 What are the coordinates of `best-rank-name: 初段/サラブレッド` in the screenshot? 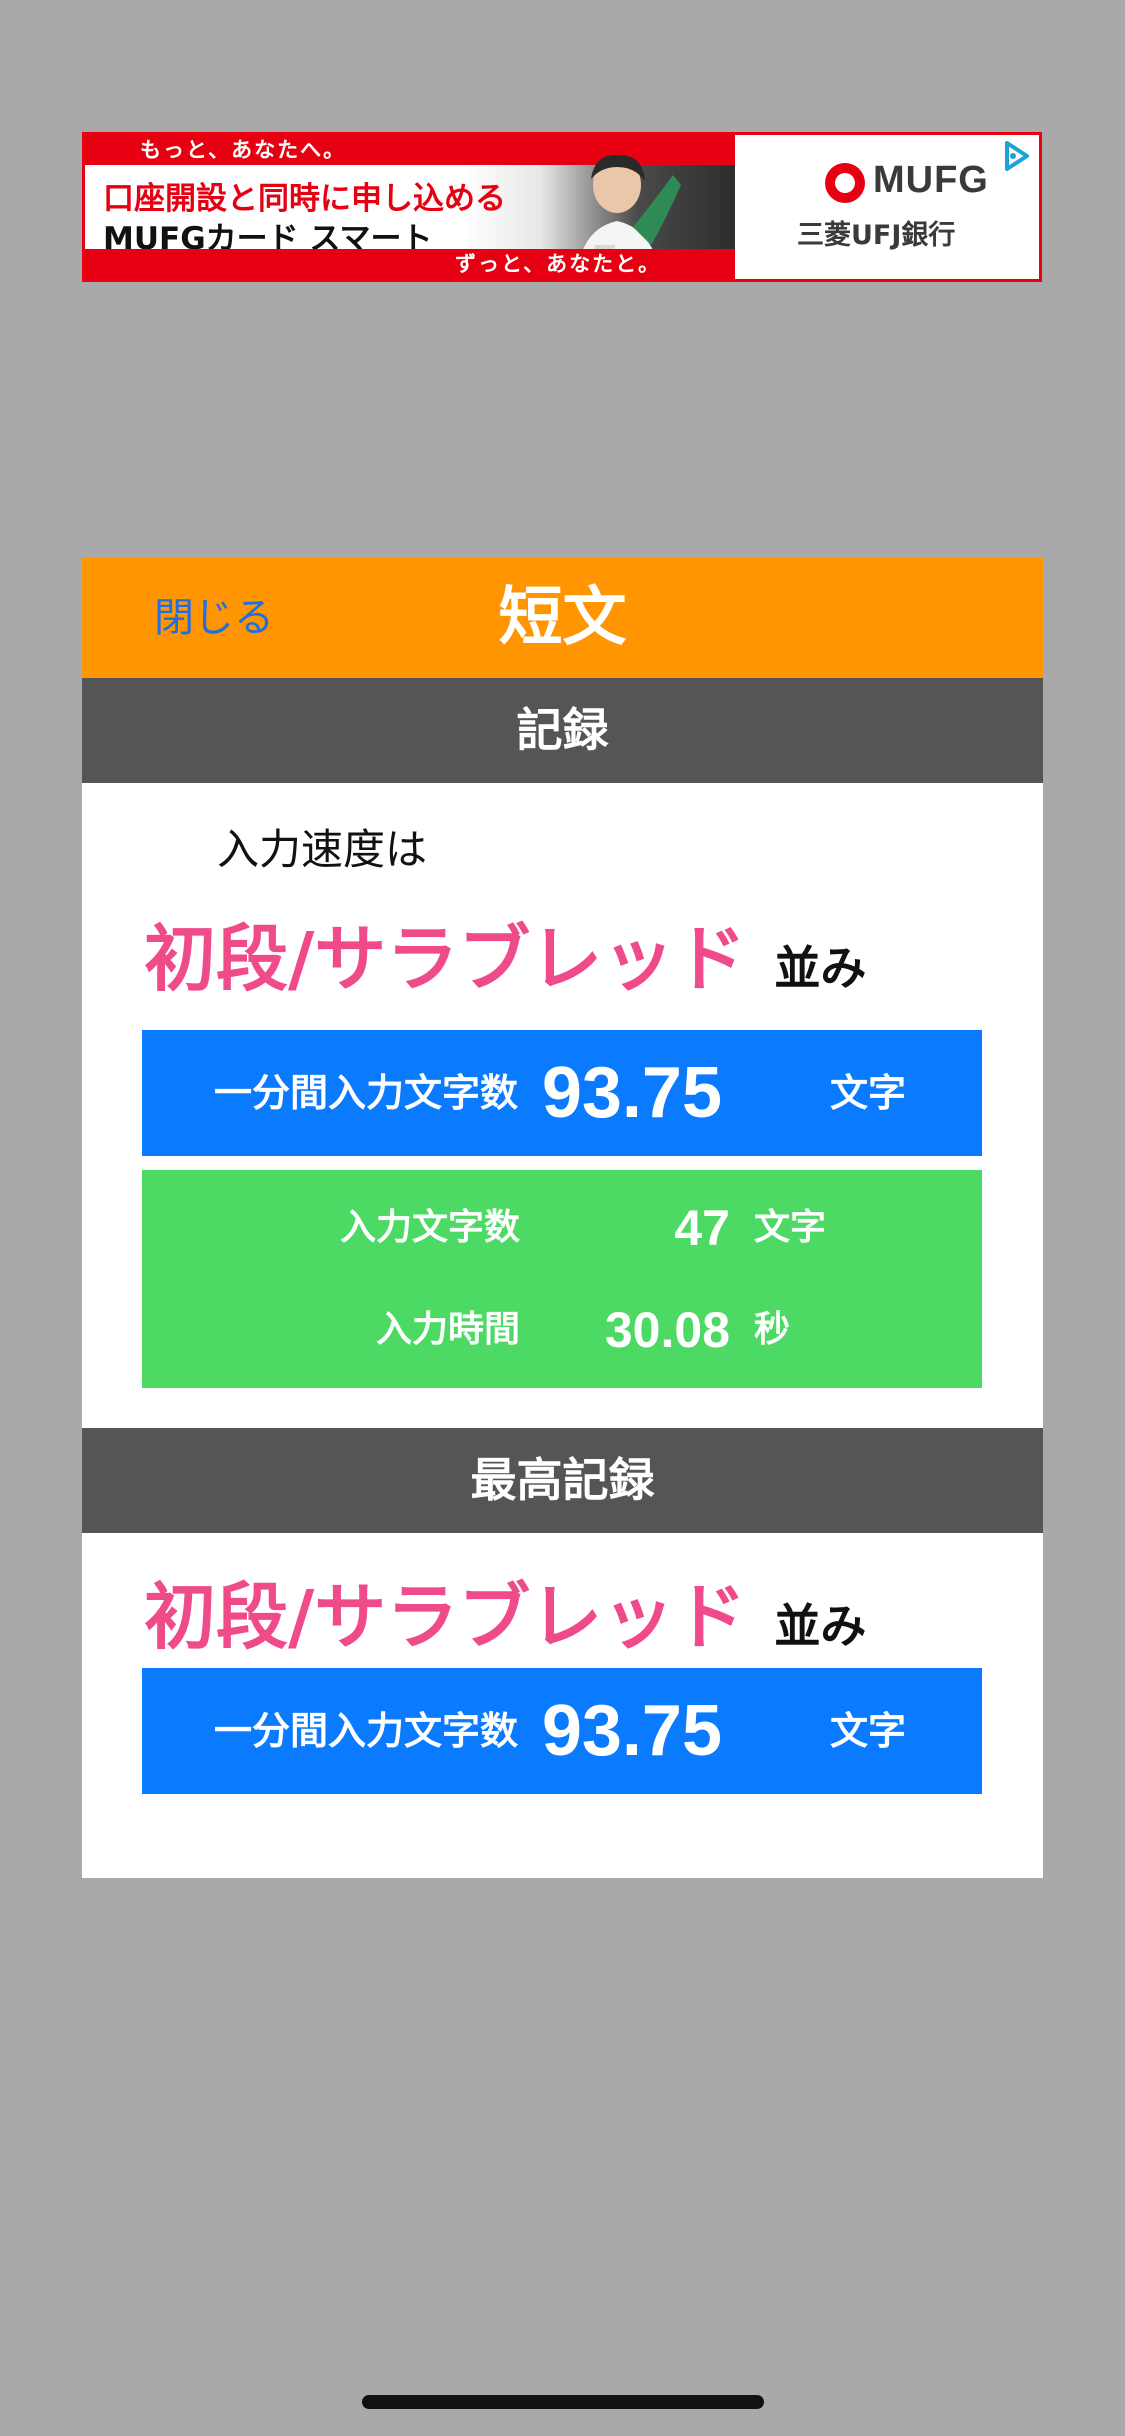 It's located at (445, 1617).